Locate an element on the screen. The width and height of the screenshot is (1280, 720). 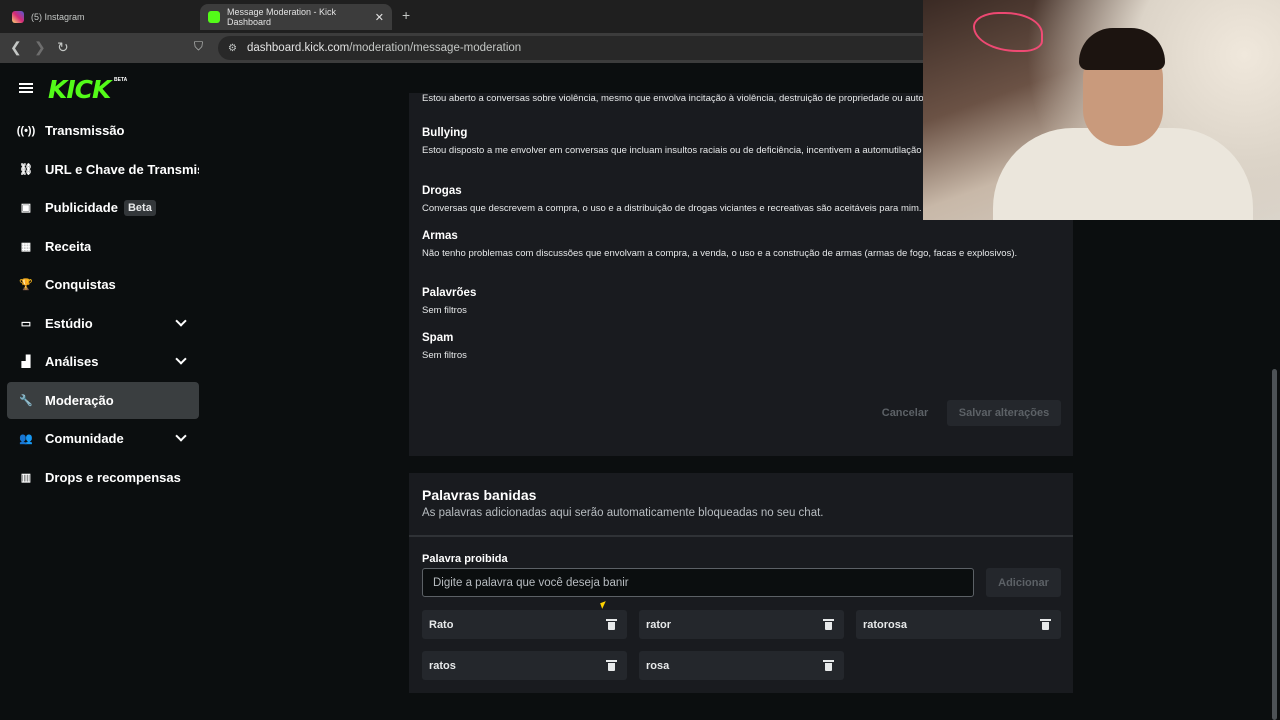
tab-title: Message Moderation - Kick Dashboard is located at coordinates (282, 17).